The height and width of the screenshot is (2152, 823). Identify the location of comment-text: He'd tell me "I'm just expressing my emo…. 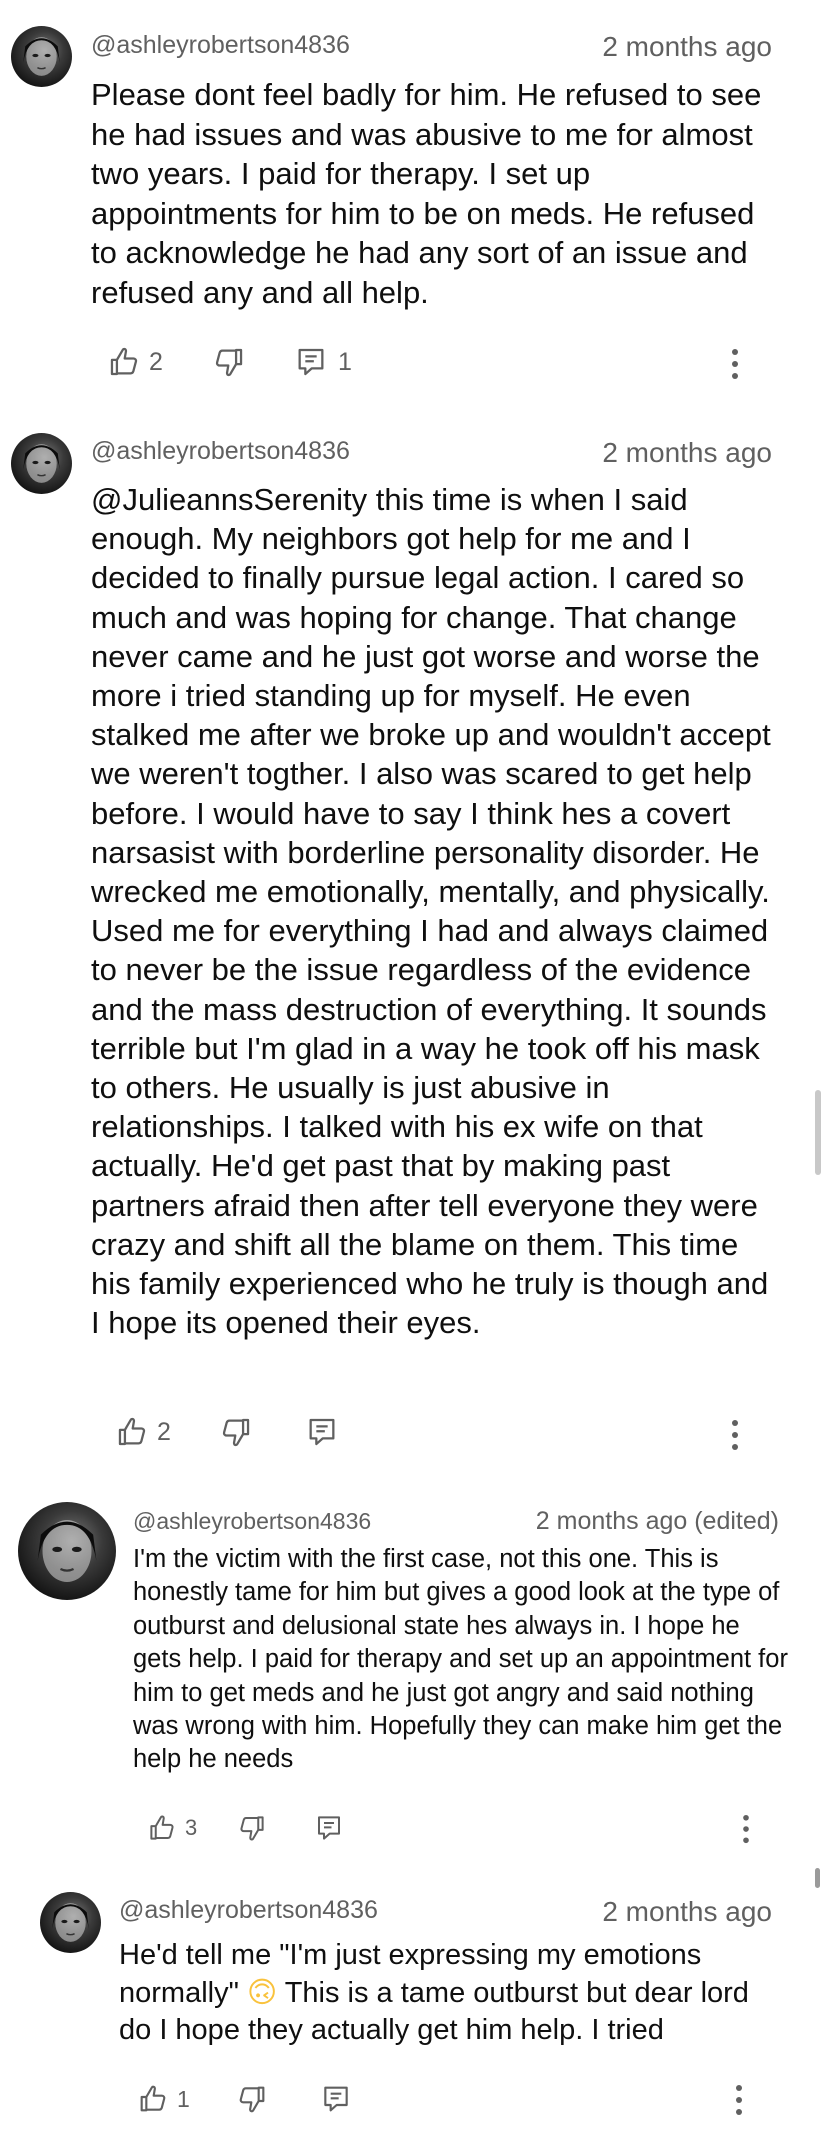
(449, 1993).